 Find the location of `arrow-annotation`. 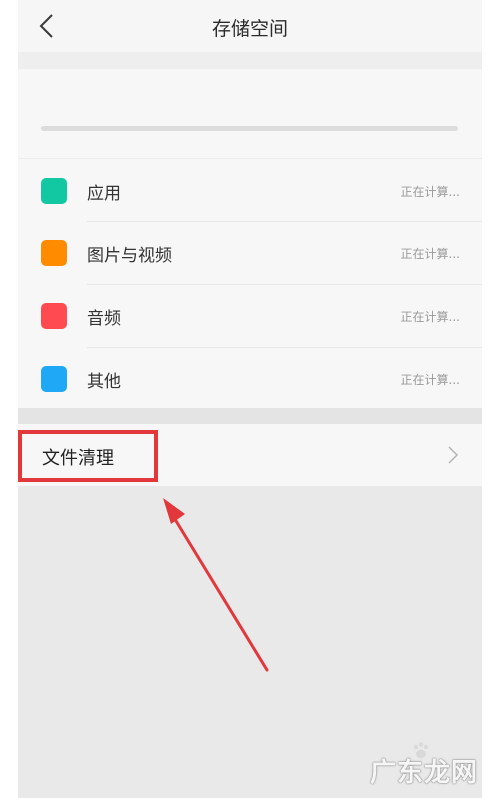

arrow-annotation is located at coordinates (216, 585).